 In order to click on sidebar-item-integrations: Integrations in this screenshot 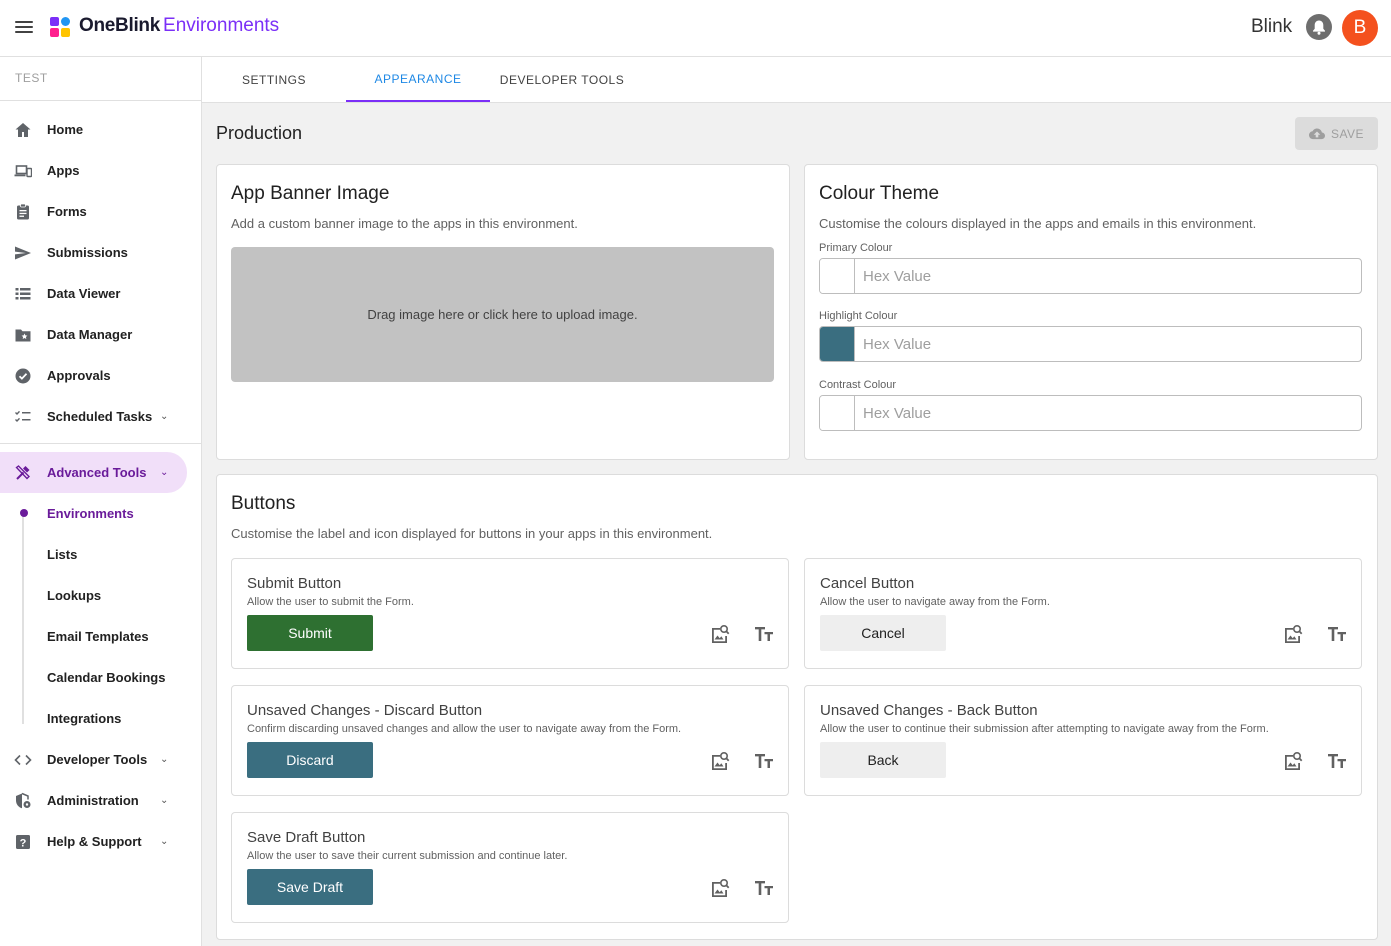, I will do `click(93, 718)`.